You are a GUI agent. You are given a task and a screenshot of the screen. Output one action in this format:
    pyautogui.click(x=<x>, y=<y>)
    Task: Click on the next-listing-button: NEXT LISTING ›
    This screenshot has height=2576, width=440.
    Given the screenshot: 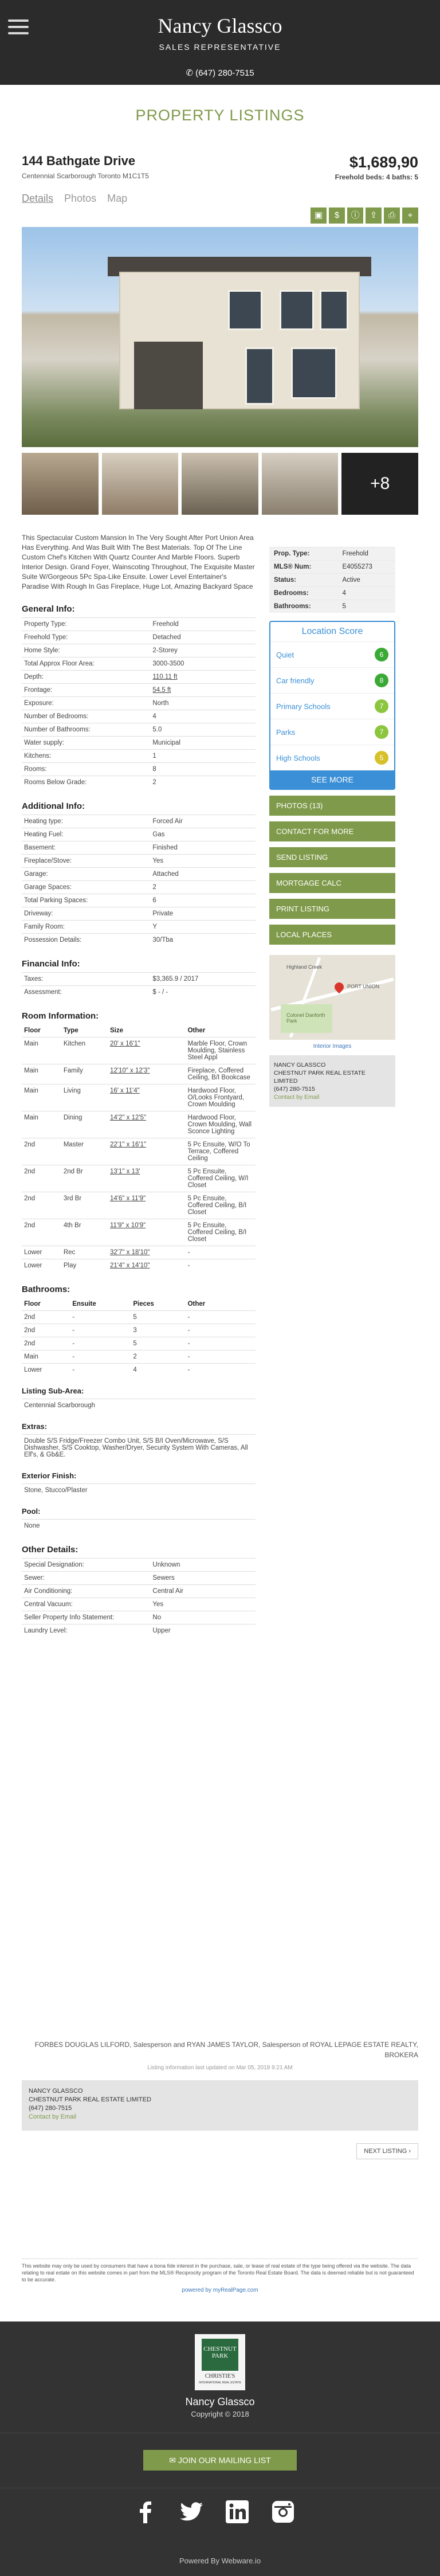 What is the action you would take?
    pyautogui.click(x=387, y=2151)
    